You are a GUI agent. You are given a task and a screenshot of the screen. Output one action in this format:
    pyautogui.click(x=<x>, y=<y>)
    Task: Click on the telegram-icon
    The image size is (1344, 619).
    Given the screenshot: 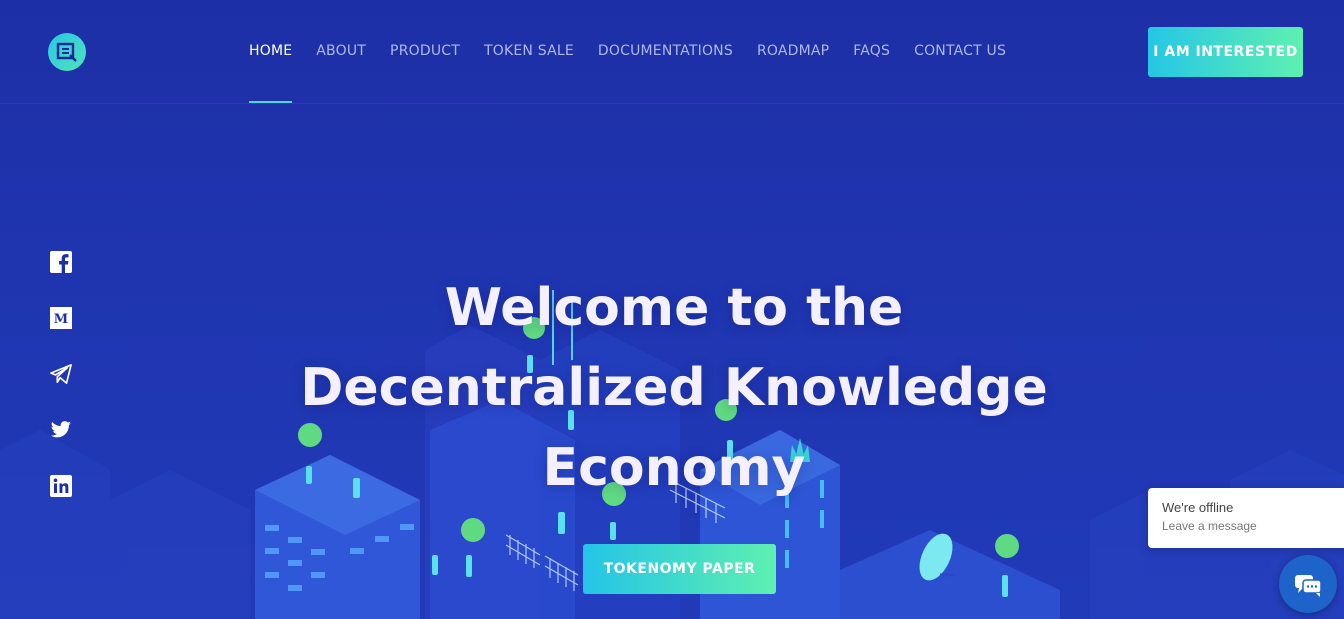 What is the action you would take?
    pyautogui.click(x=61, y=374)
    